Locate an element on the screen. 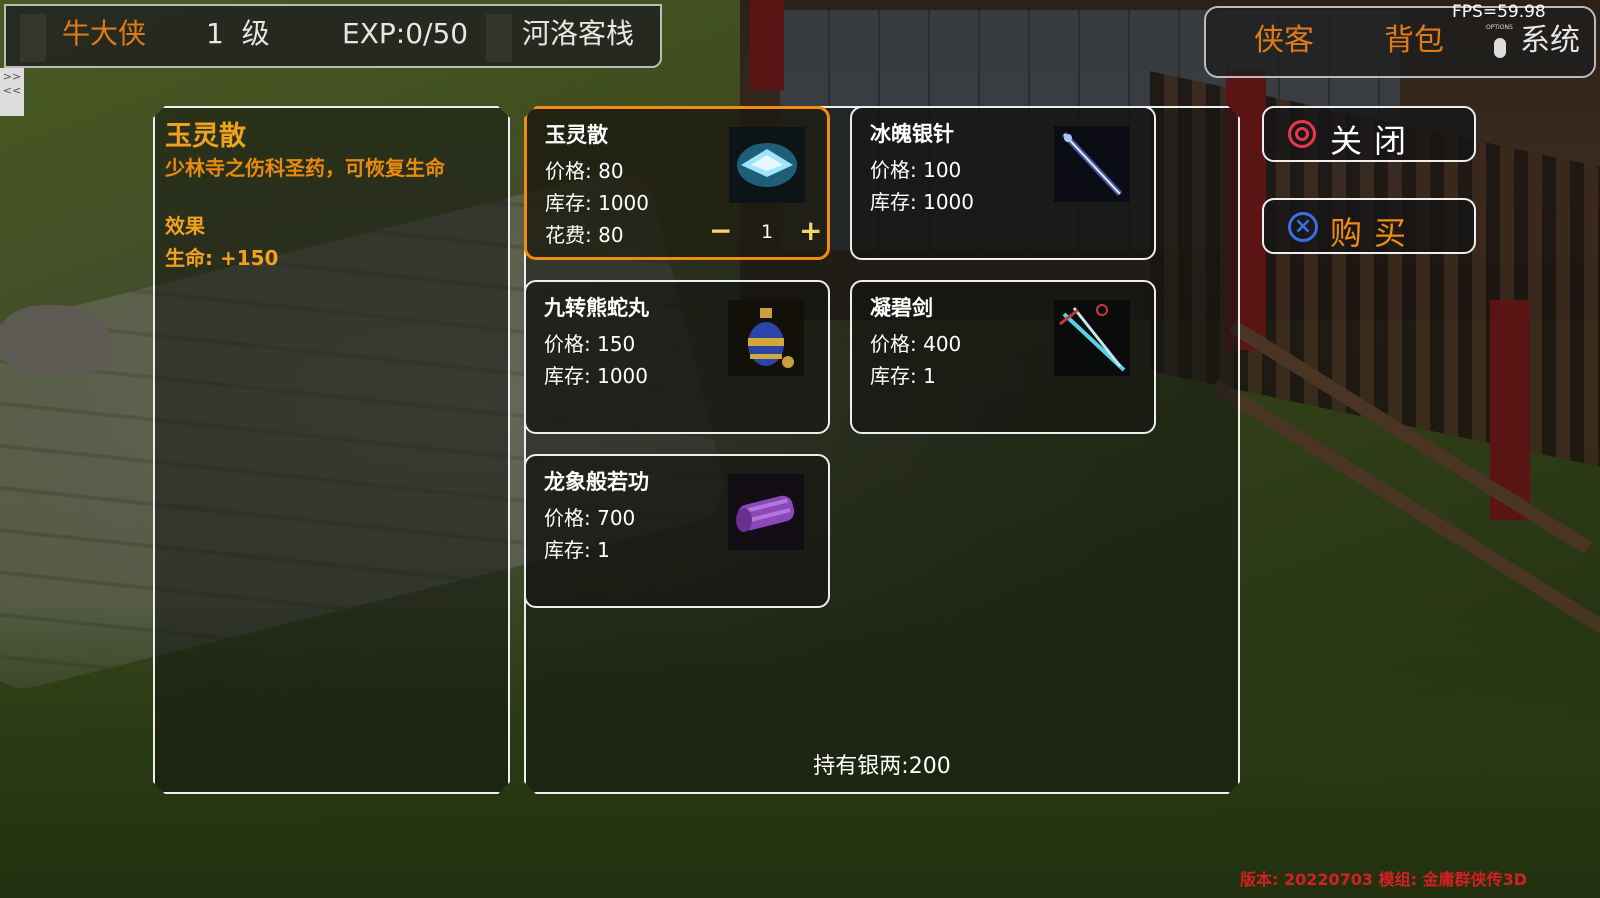  exp-readout: EXP:0/50 is located at coordinates (405, 33).